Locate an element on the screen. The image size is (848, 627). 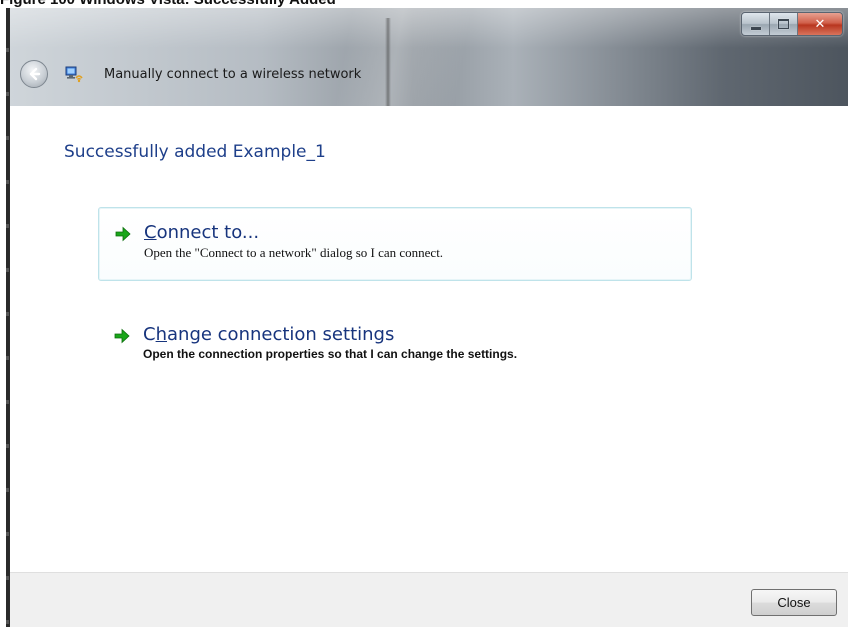
window-controls: ✕ is located at coordinates (792, 24).